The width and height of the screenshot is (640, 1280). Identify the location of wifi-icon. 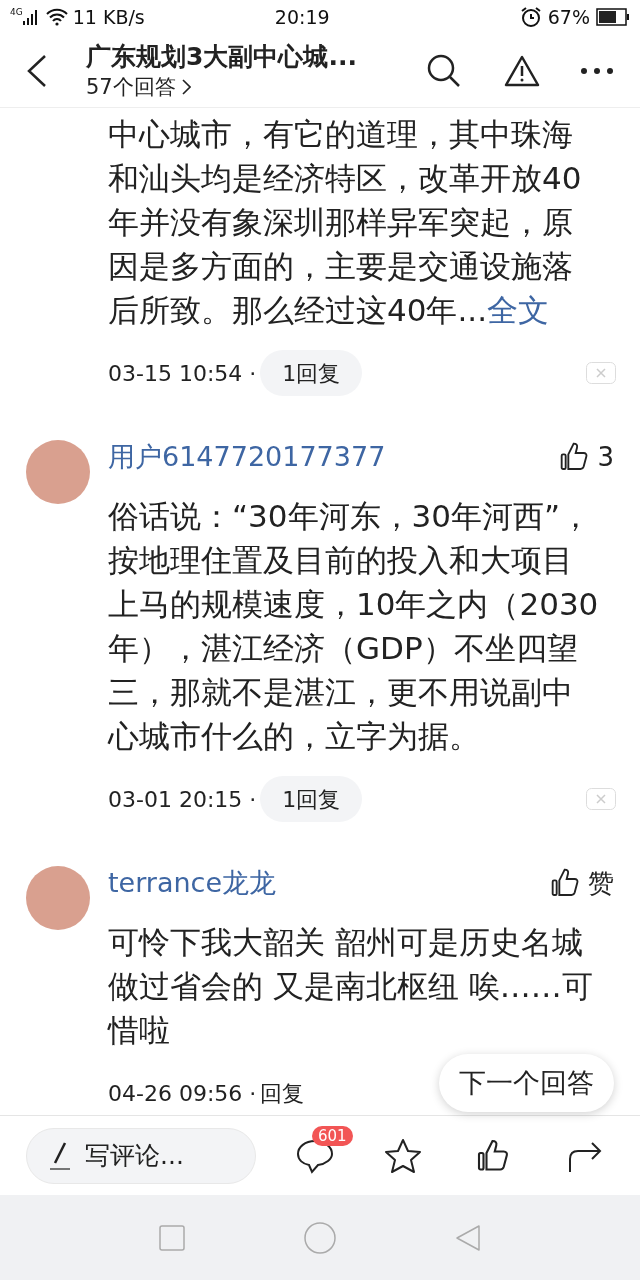
(56, 17).